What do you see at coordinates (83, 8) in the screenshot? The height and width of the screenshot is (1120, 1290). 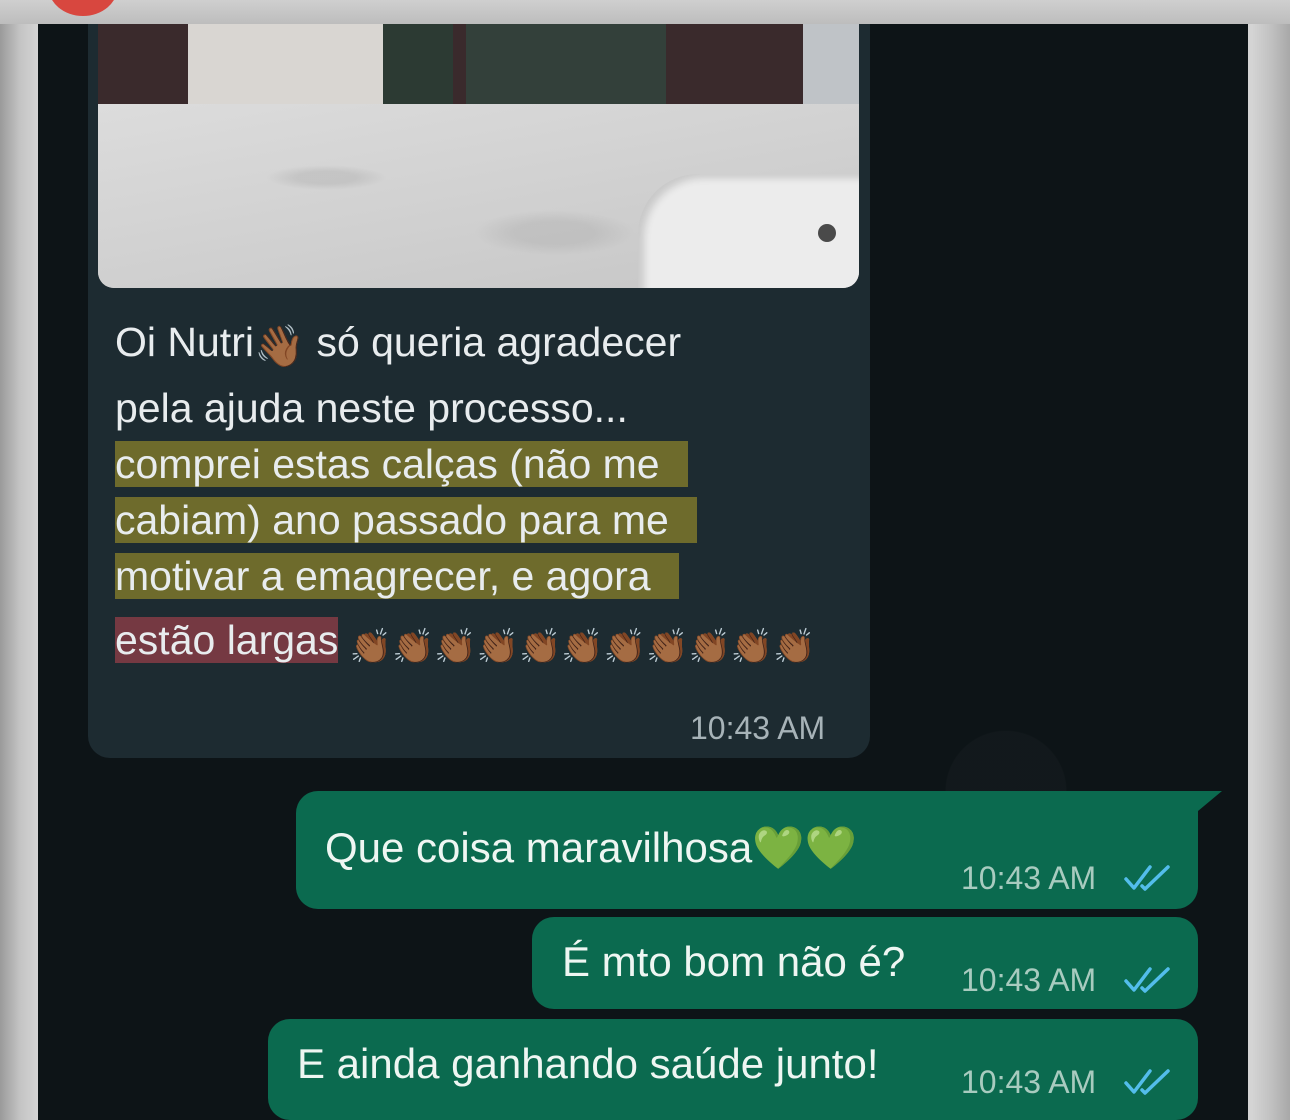 I see `avatar` at bounding box center [83, 8].